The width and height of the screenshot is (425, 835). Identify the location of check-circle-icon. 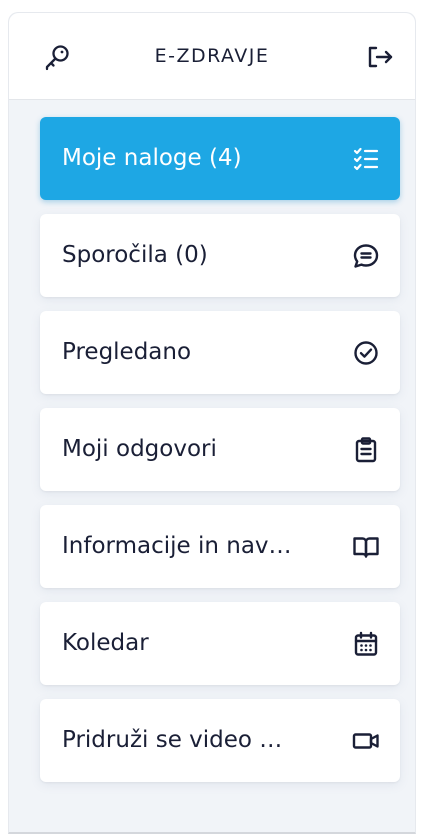
(366, 353).